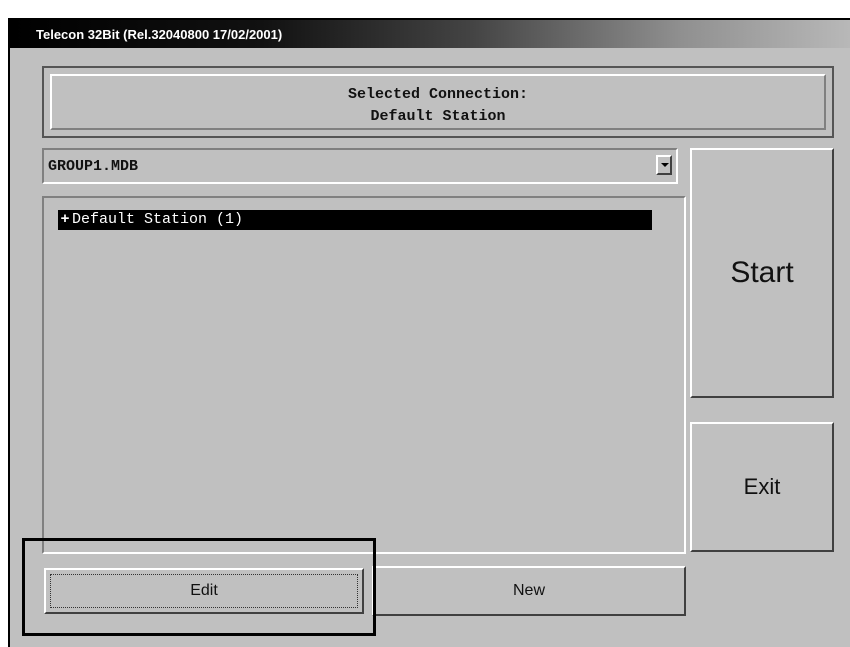 The width and height of the screenshot is (850, 647). Describe the element at coordinates (529, 591) in the screenshot. I see `new-button: New` at that location.